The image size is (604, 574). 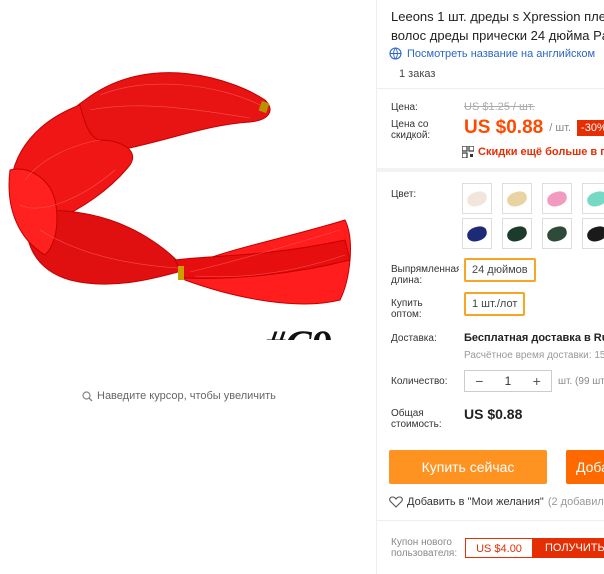 I want to click on color-swatch-blonde, so click(x=517, y=198).